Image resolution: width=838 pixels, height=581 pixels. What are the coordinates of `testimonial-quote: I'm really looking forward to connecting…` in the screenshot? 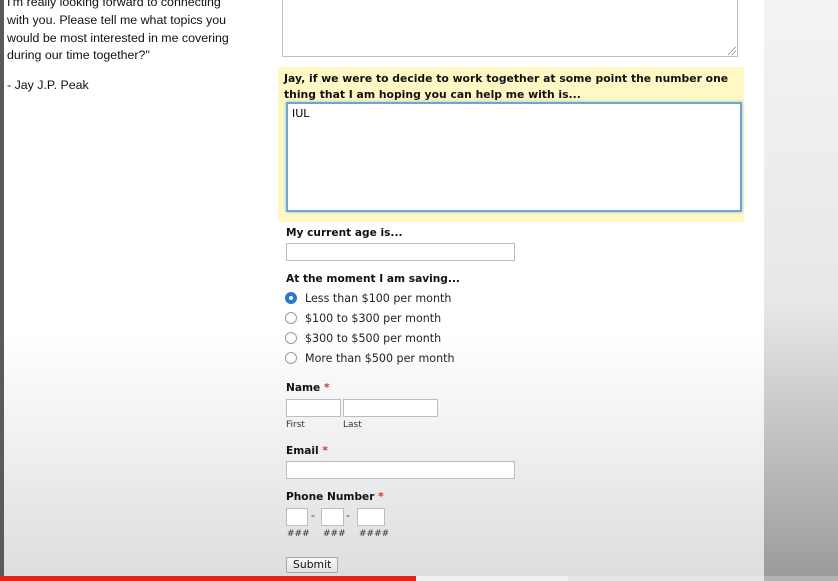 It's located at (122, 32).